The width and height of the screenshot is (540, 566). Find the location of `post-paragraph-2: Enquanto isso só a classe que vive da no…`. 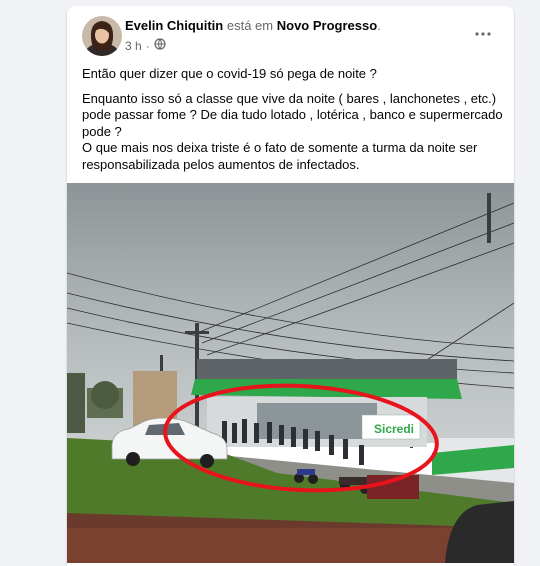

post-paragraph-2: Enquanto isso só a classe que vive da no… is located at coordinates (292, 114).